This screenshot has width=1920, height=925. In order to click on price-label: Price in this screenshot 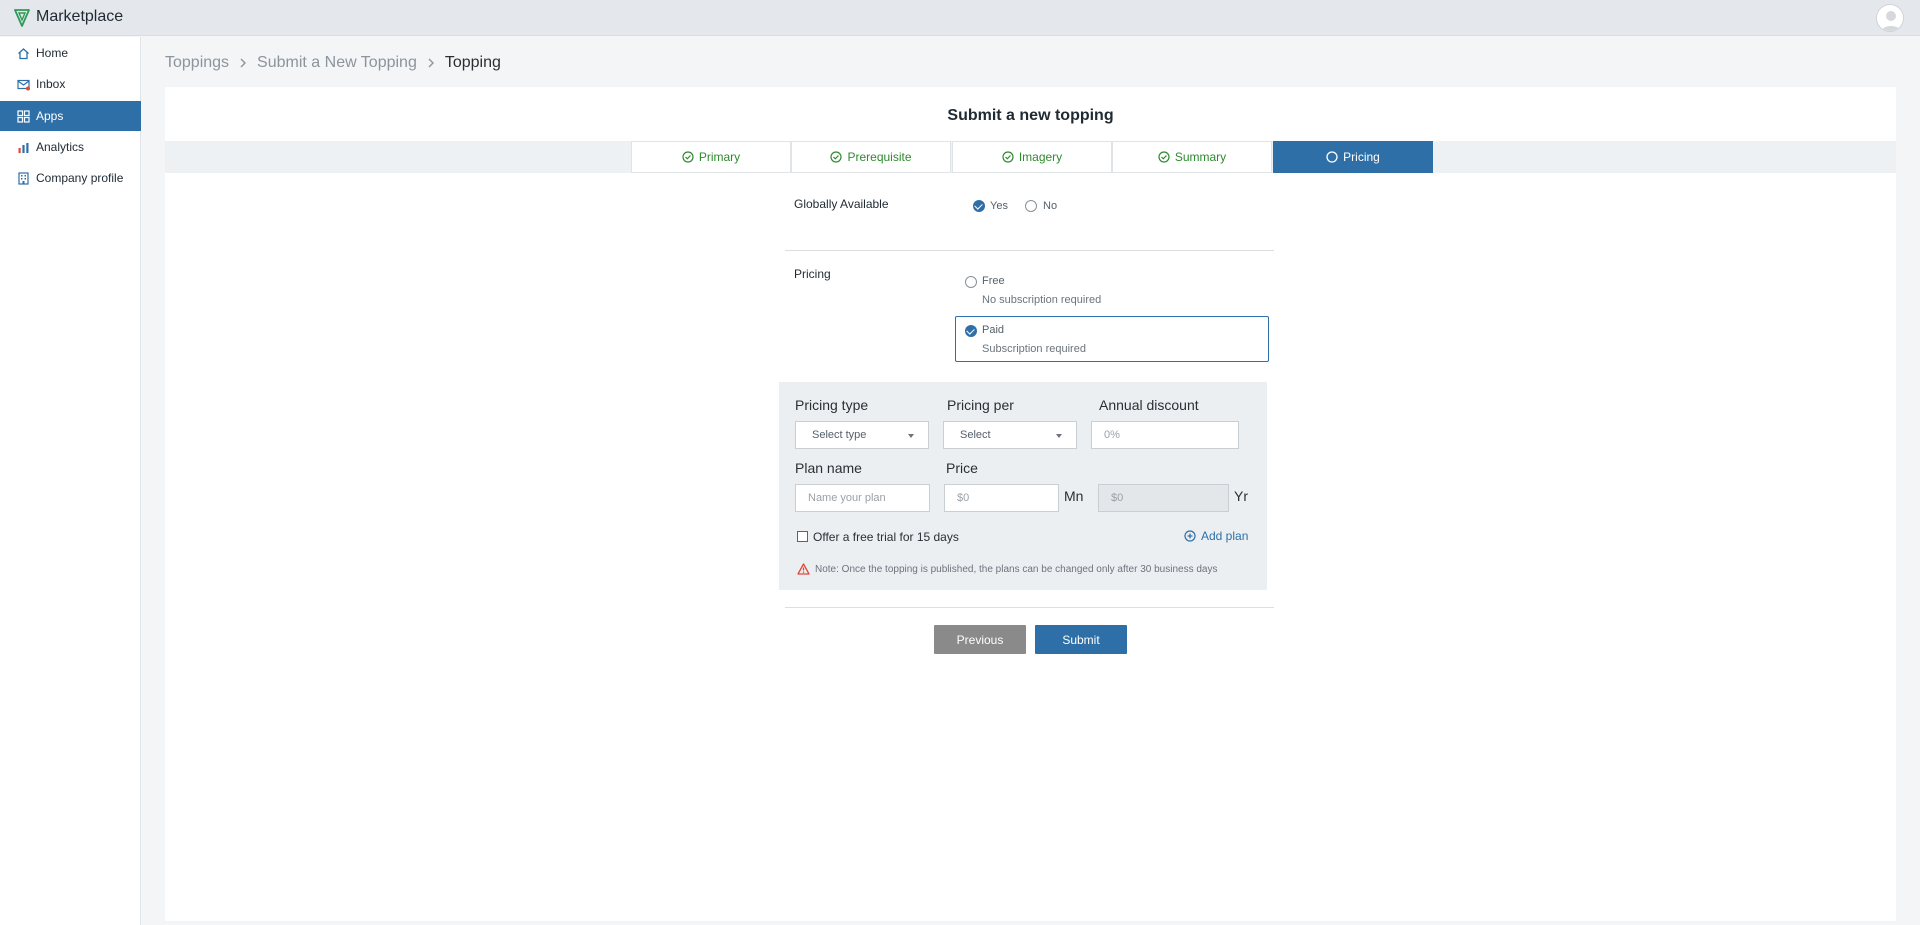, I will do `click(962, 468)`.